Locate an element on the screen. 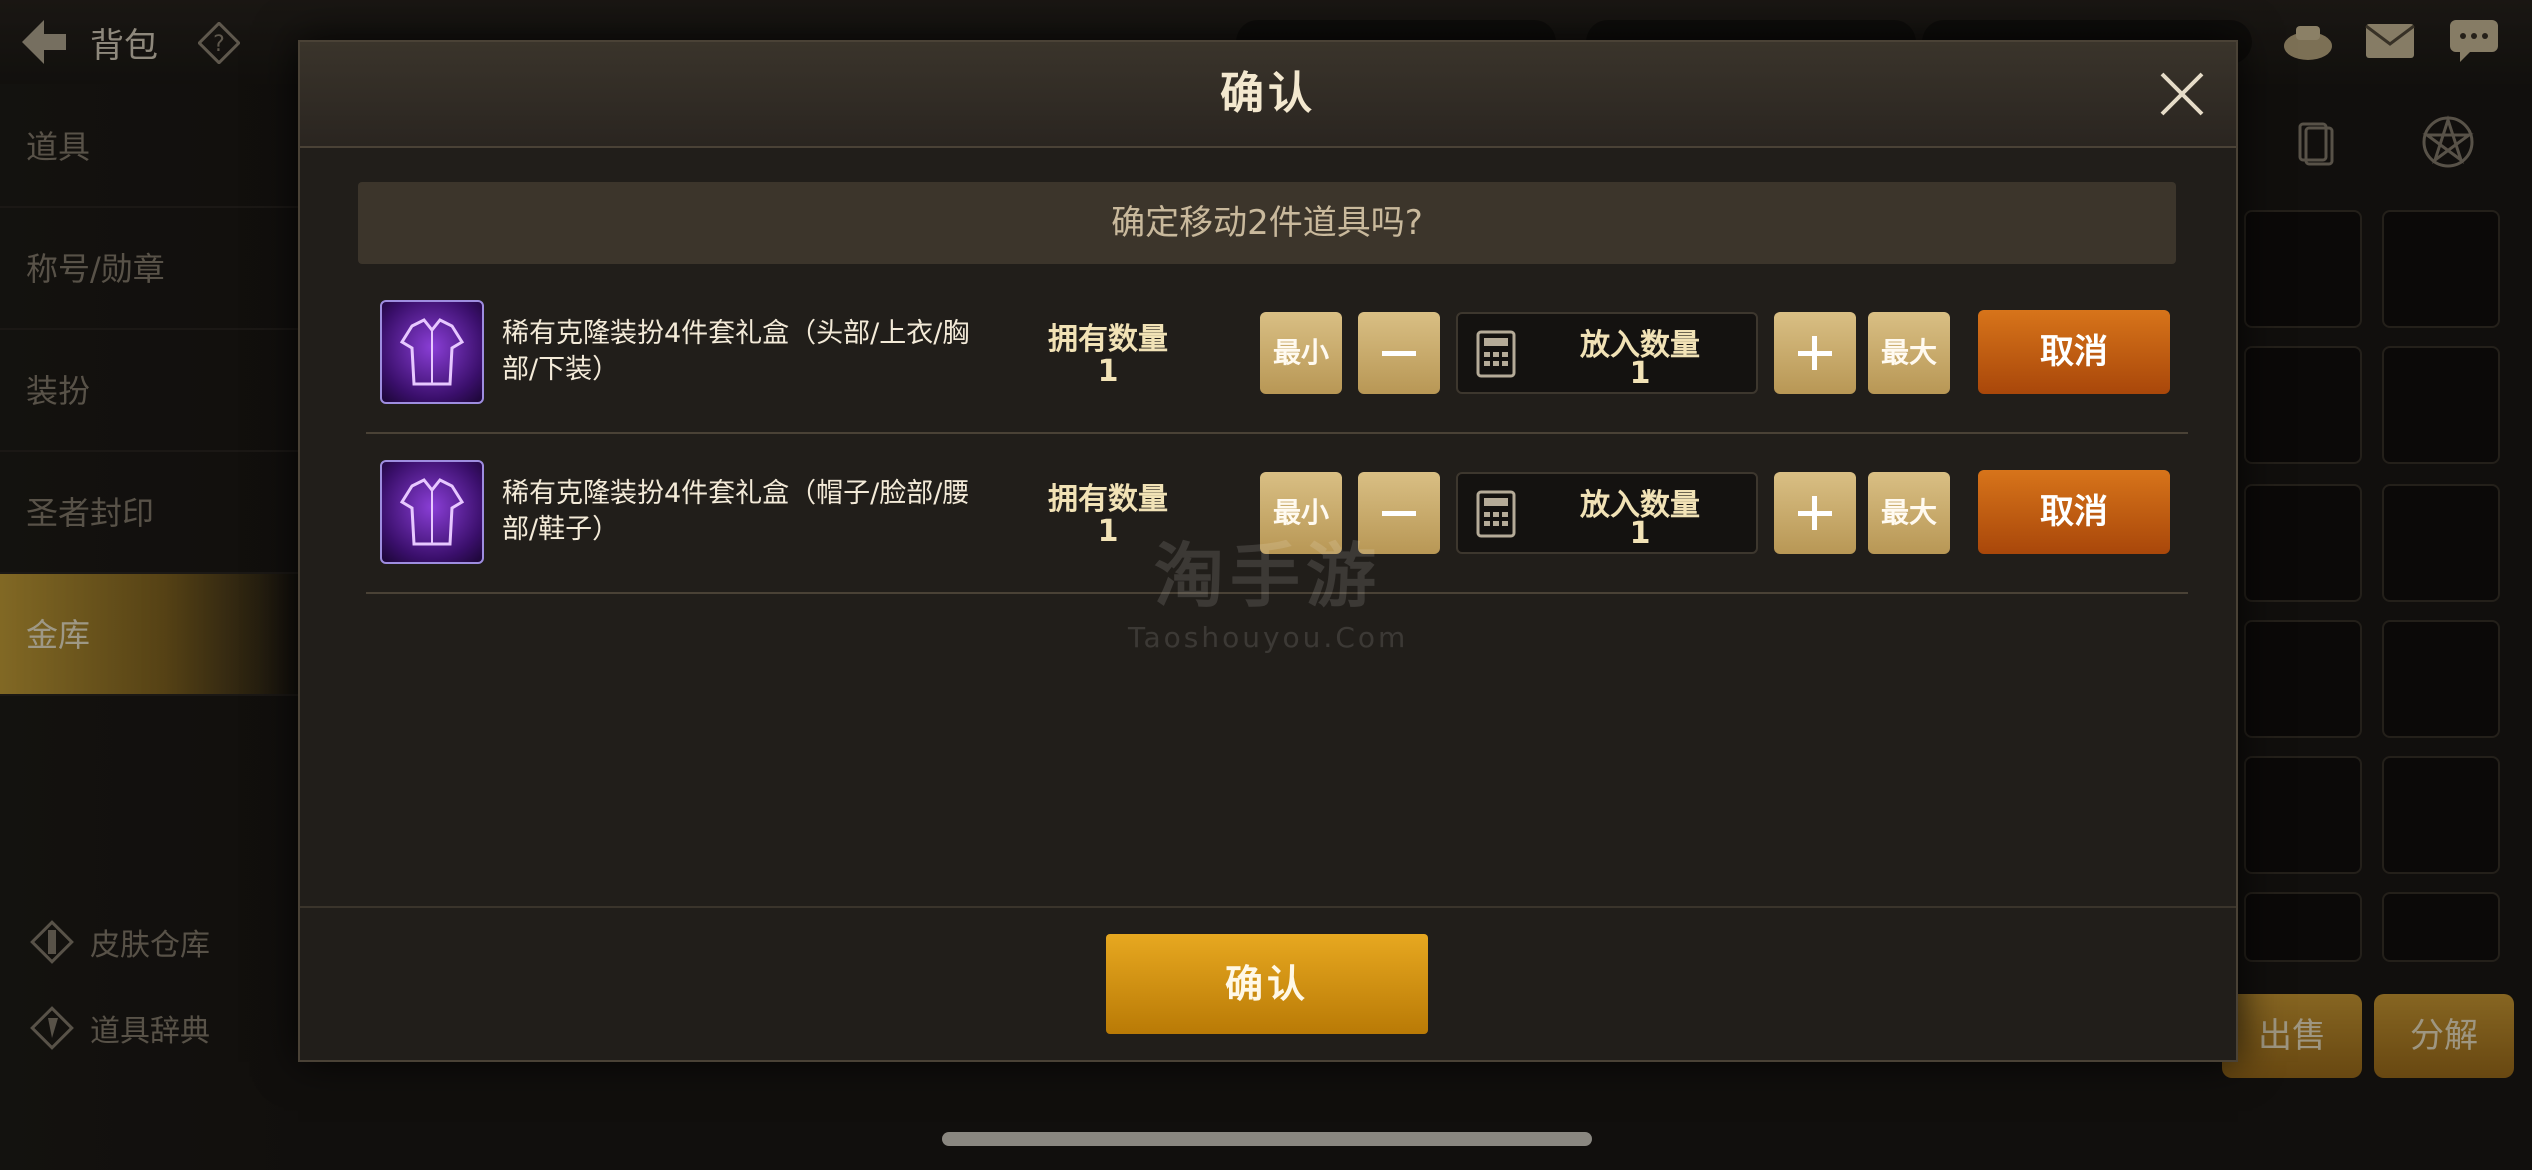 This screenshot has width=2532, height=1170. item-name: 稀有克隆装扮4件套礼盒（帽子/脸部/腰部/鞋子） is located at coordinates (736, 511).